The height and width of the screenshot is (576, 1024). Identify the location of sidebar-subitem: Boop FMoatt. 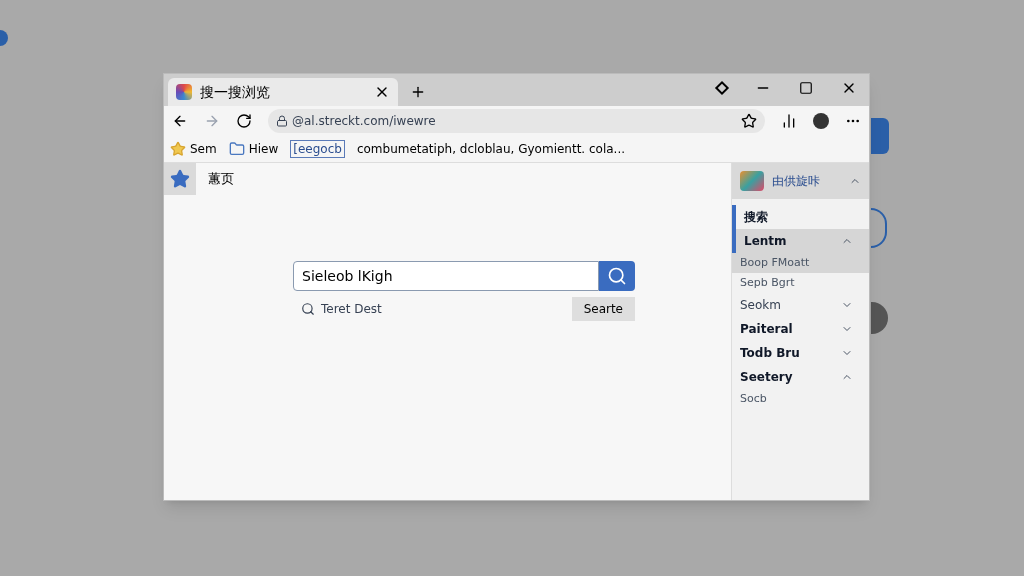
(800, 263).